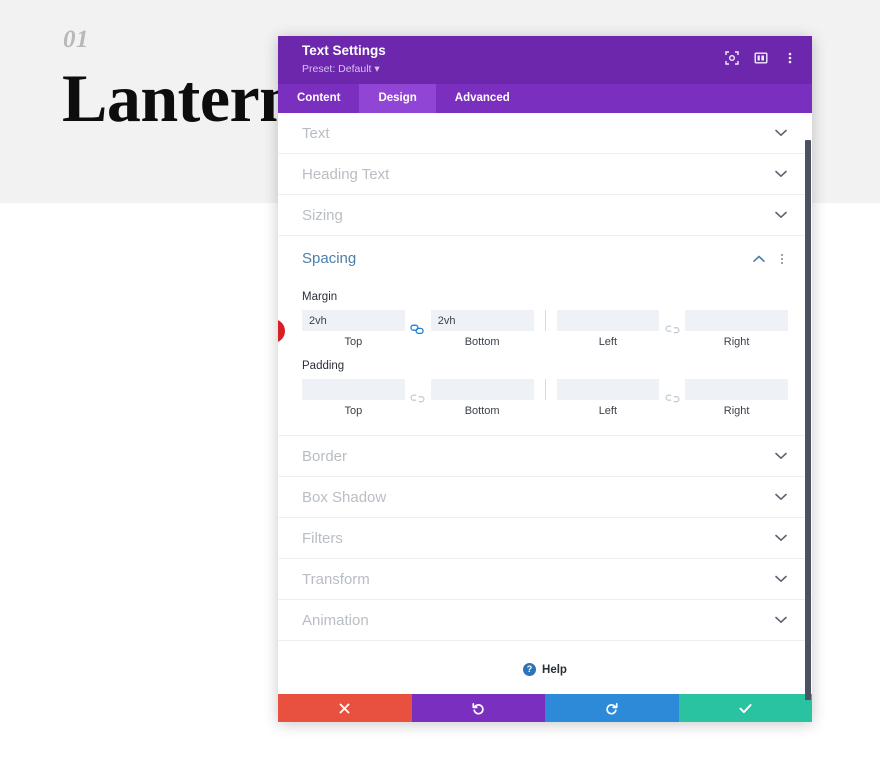 Image resolution: width=880 pixels, height=766 pixels. Describe the element at coordinates (76, 39) in the screenshot. I see `page-eyebrow-number: 01` at that location.